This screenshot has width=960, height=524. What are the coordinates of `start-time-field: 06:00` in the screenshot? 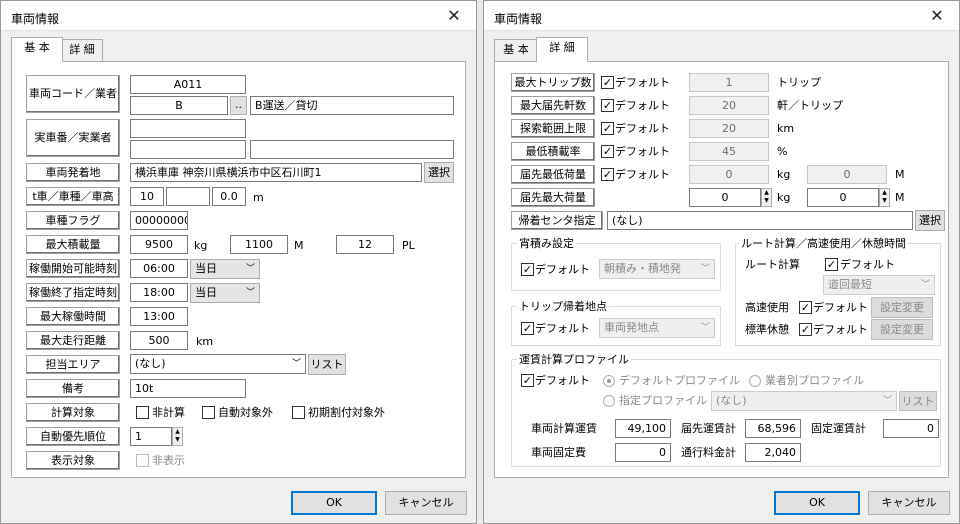 It's located at (159, 268).